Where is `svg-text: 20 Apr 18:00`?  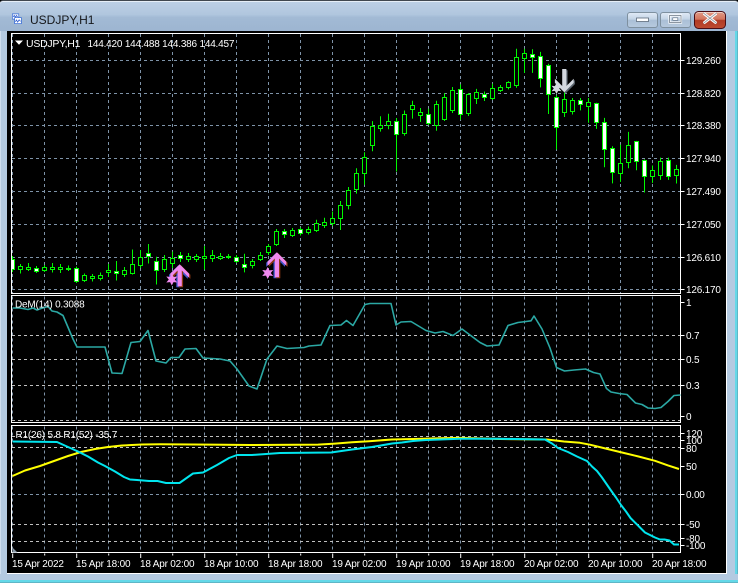 svg-text: 20 Apr 18:00 is located at coordinates (679, 564).